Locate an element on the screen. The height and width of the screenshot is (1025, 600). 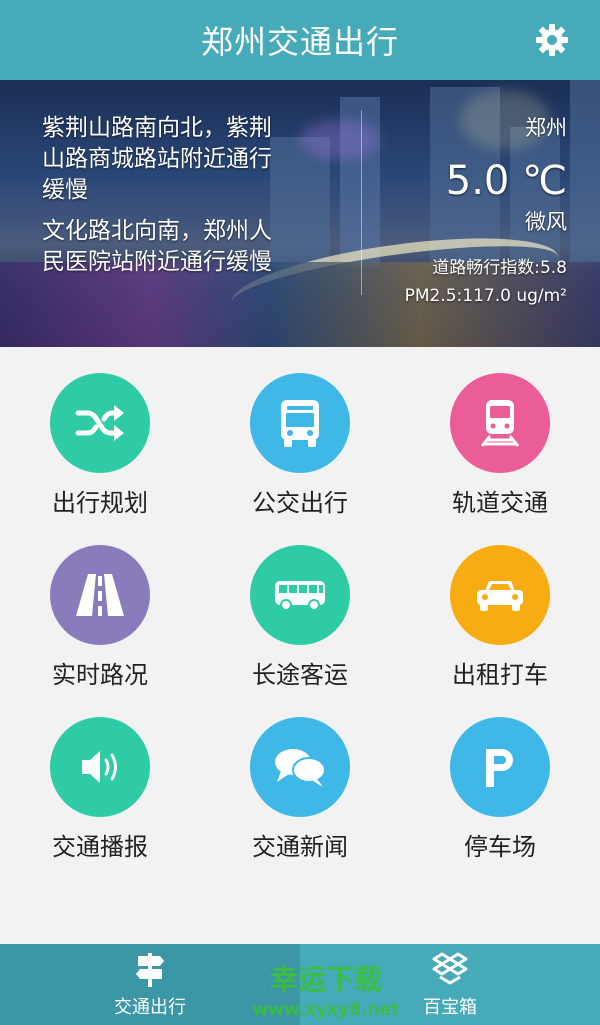
weather-city: 郑州 is located at coordinates (546, 128).